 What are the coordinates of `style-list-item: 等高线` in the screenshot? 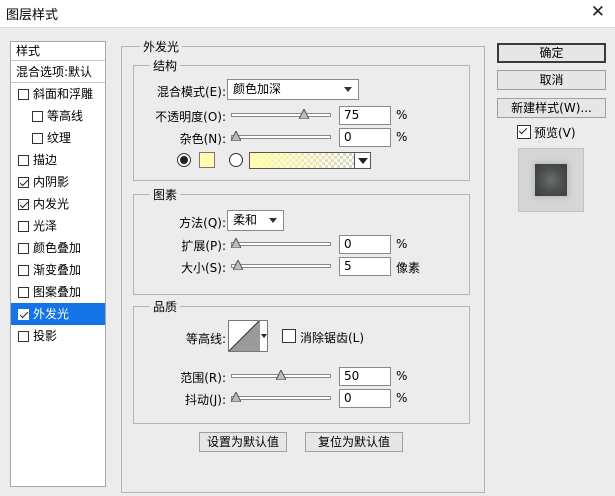 It's located at (58, 116).